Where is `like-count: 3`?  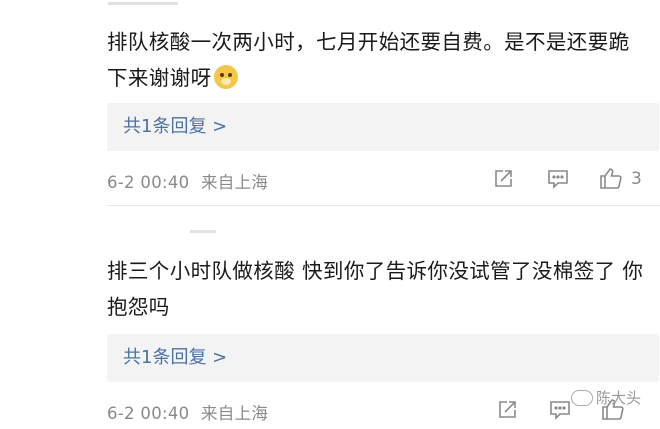 like-count: 3 is located at coordinates (636, 179).